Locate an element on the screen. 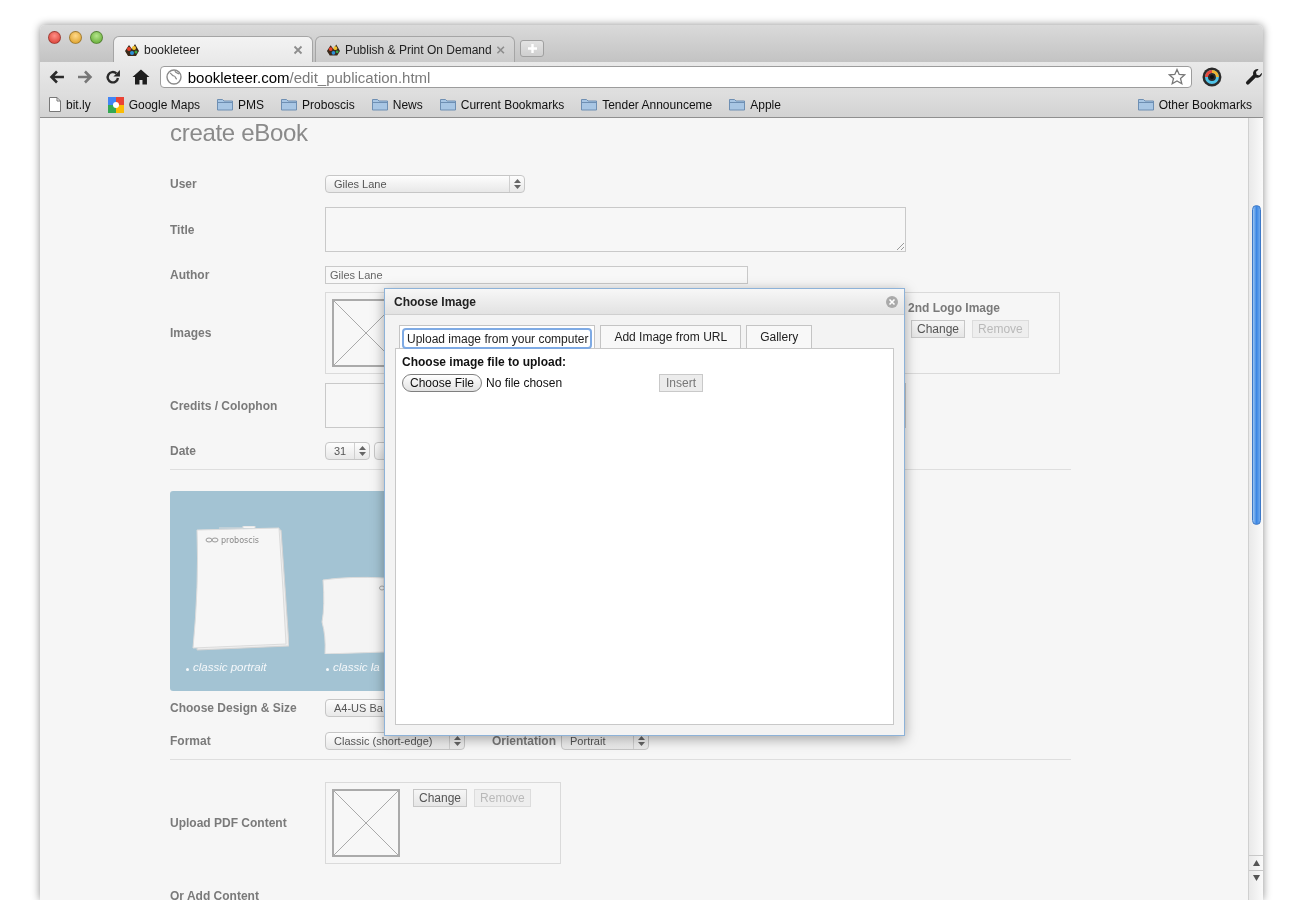  page-heading: create eBook is located at coordinates (239, 133).